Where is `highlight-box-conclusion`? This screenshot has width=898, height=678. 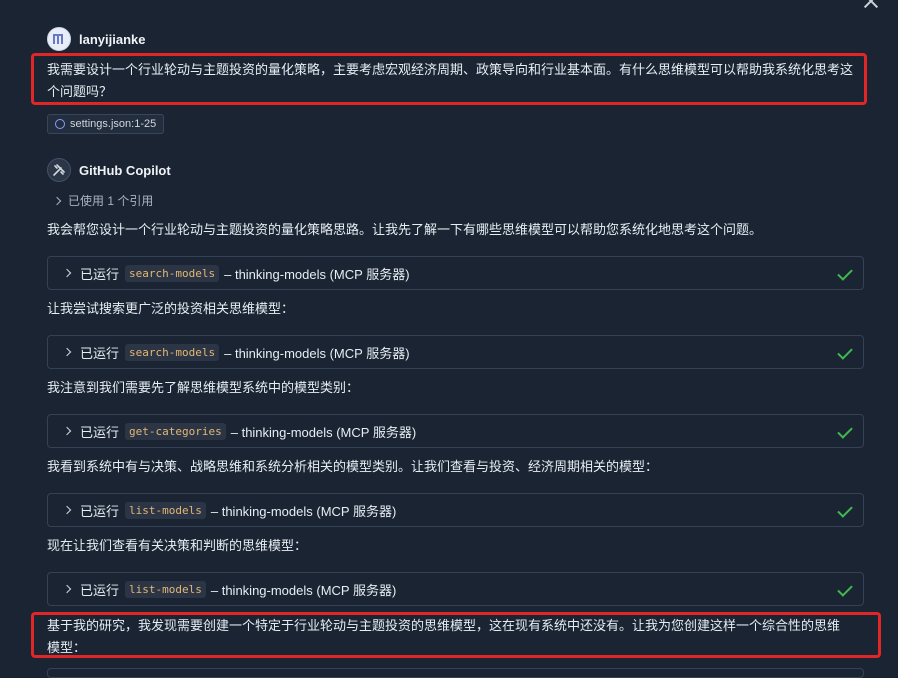 highlight-box-conclusion is located at coordinates (456, 635).